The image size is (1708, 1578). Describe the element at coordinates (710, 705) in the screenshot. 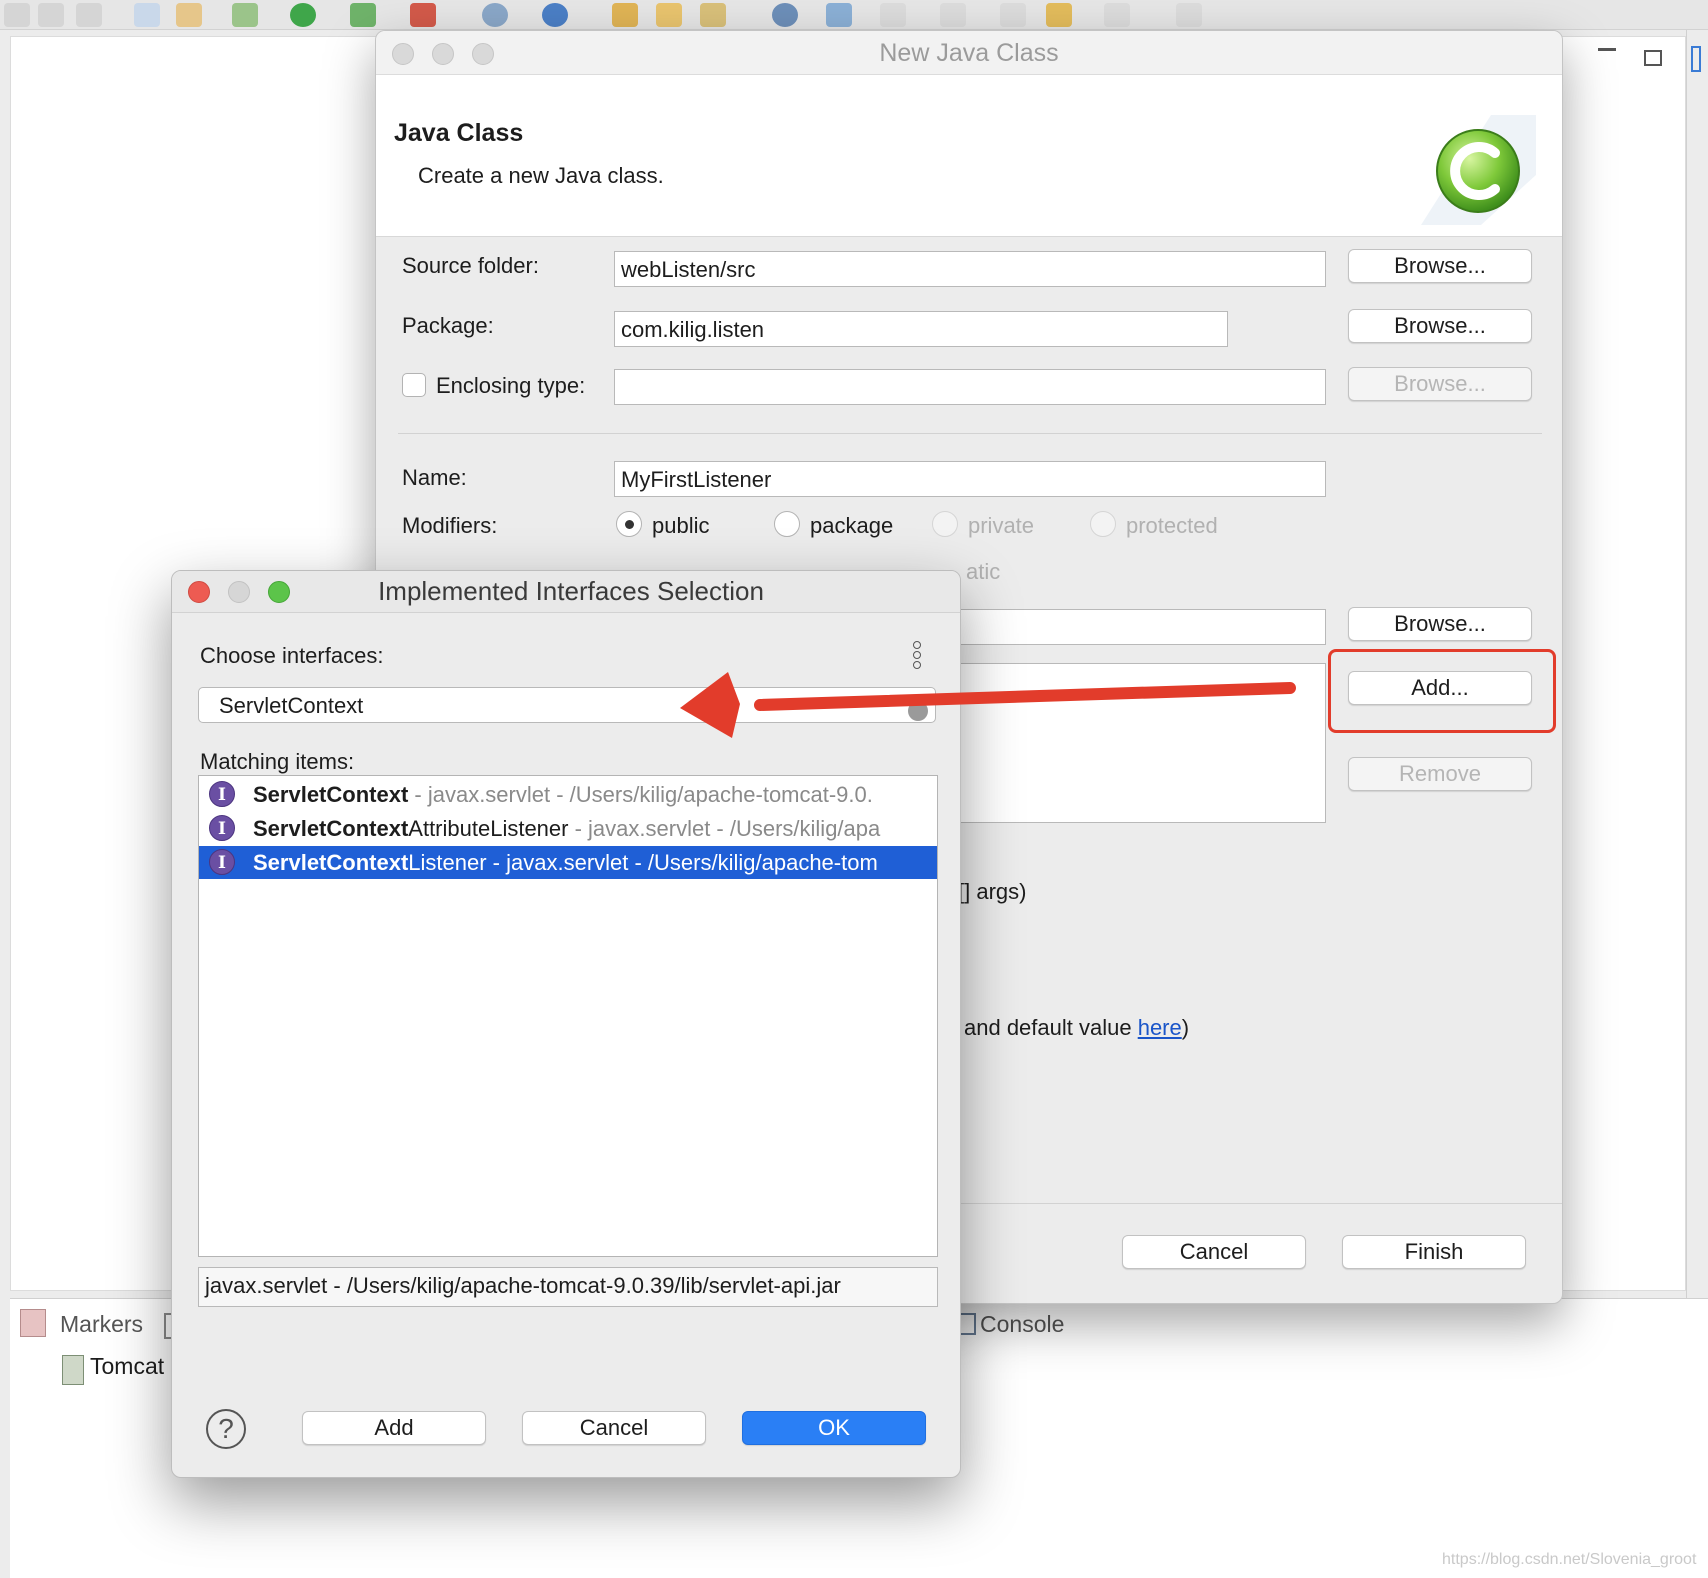

I see `arrow-head` at that location.